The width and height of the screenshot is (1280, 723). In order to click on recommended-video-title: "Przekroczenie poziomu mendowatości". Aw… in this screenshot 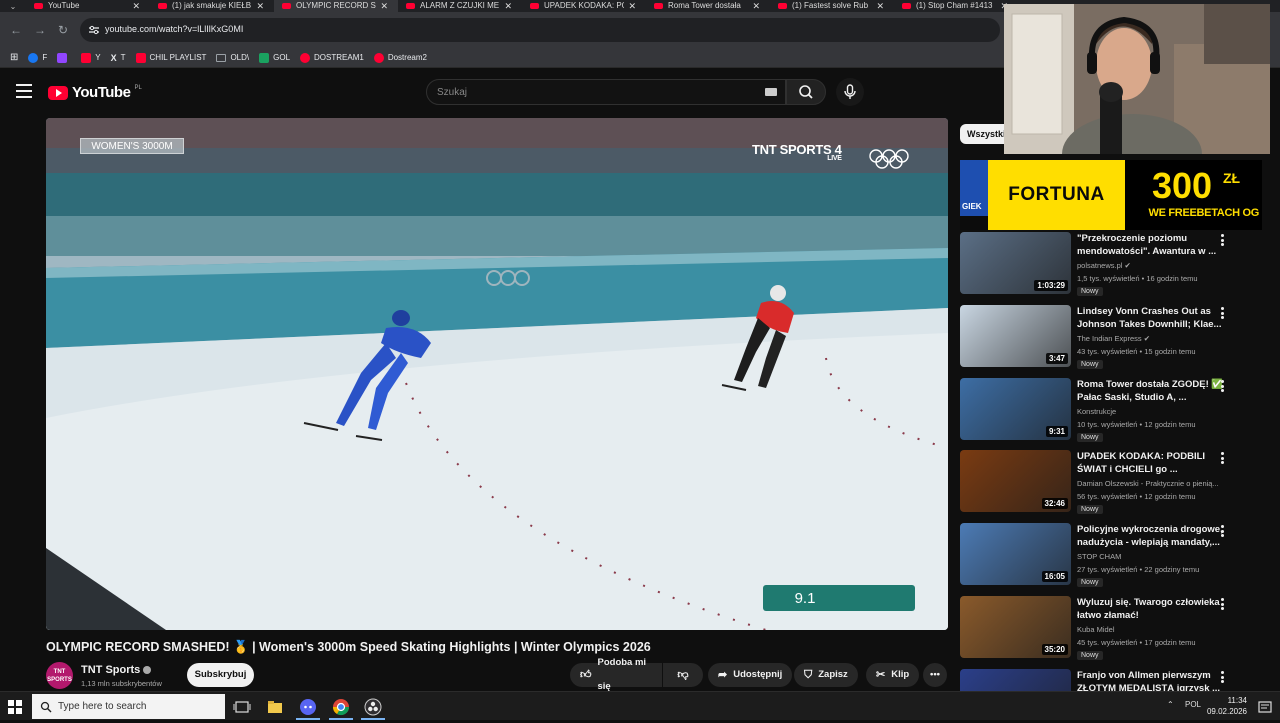, I will do `click(1156, 245)`.